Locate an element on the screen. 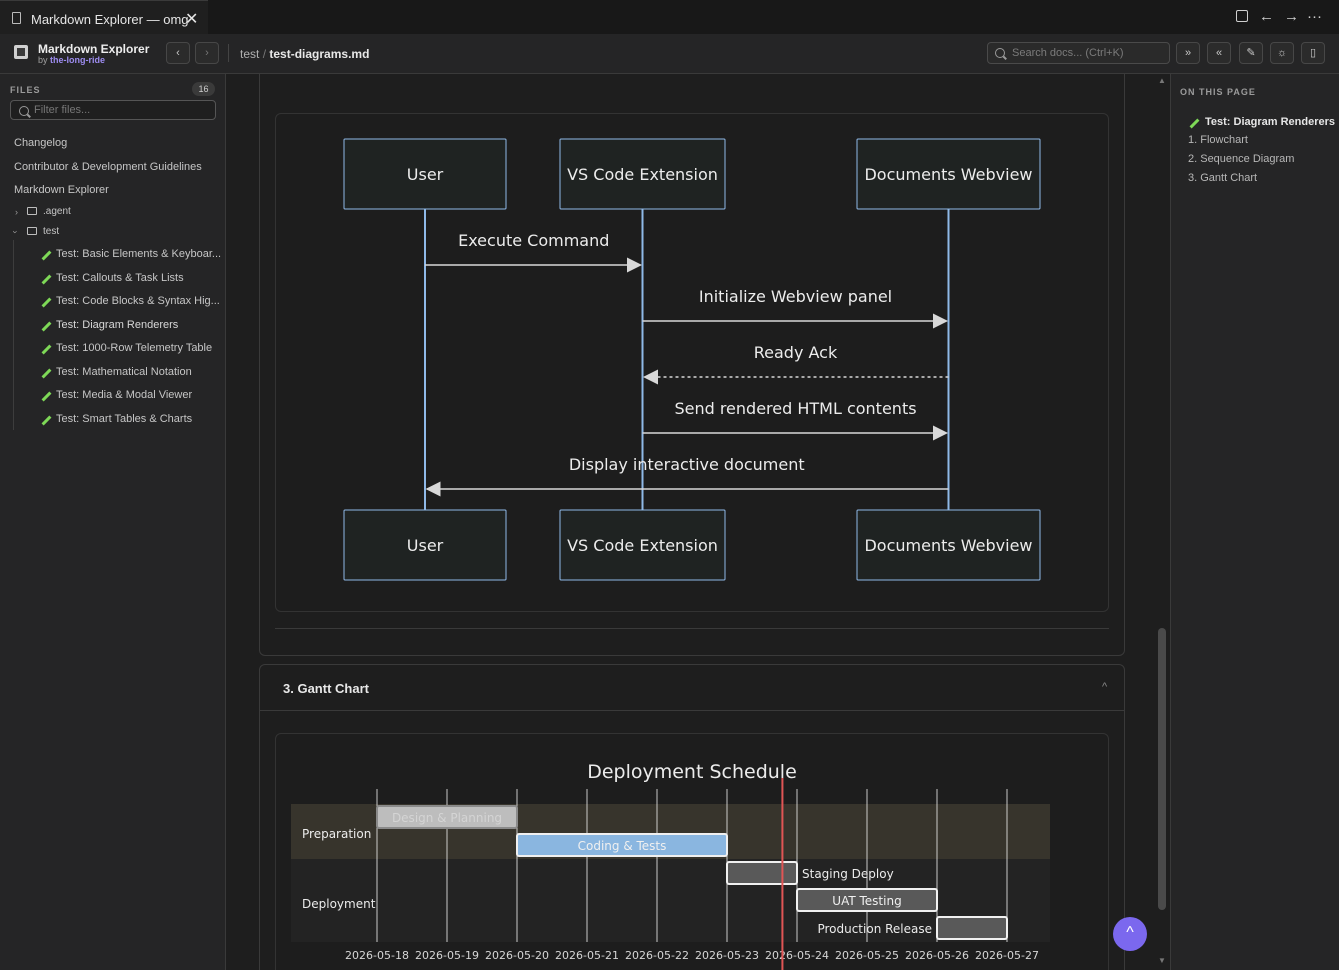  x-tick-label: 2026-05-20 is located at coordinates (517, 955).